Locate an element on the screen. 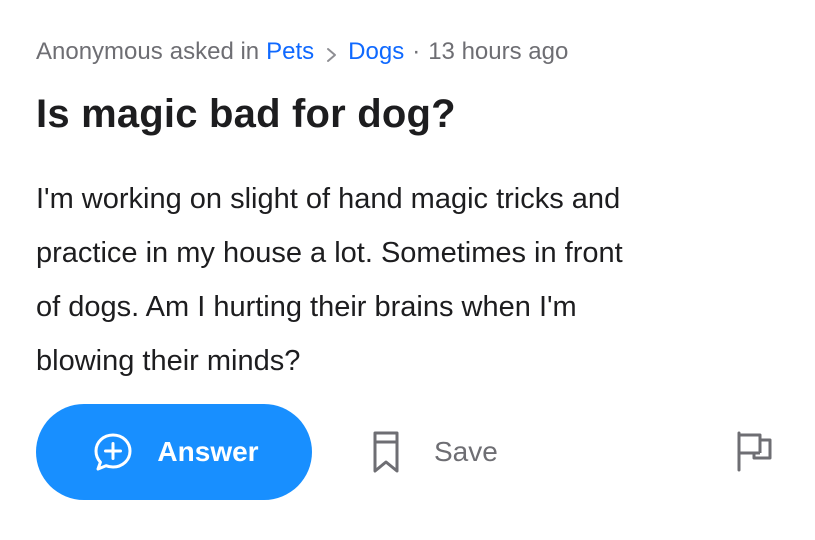 This screenshot has height=540, width=815. save-button-label: Save is located at coordinates (466, 451).